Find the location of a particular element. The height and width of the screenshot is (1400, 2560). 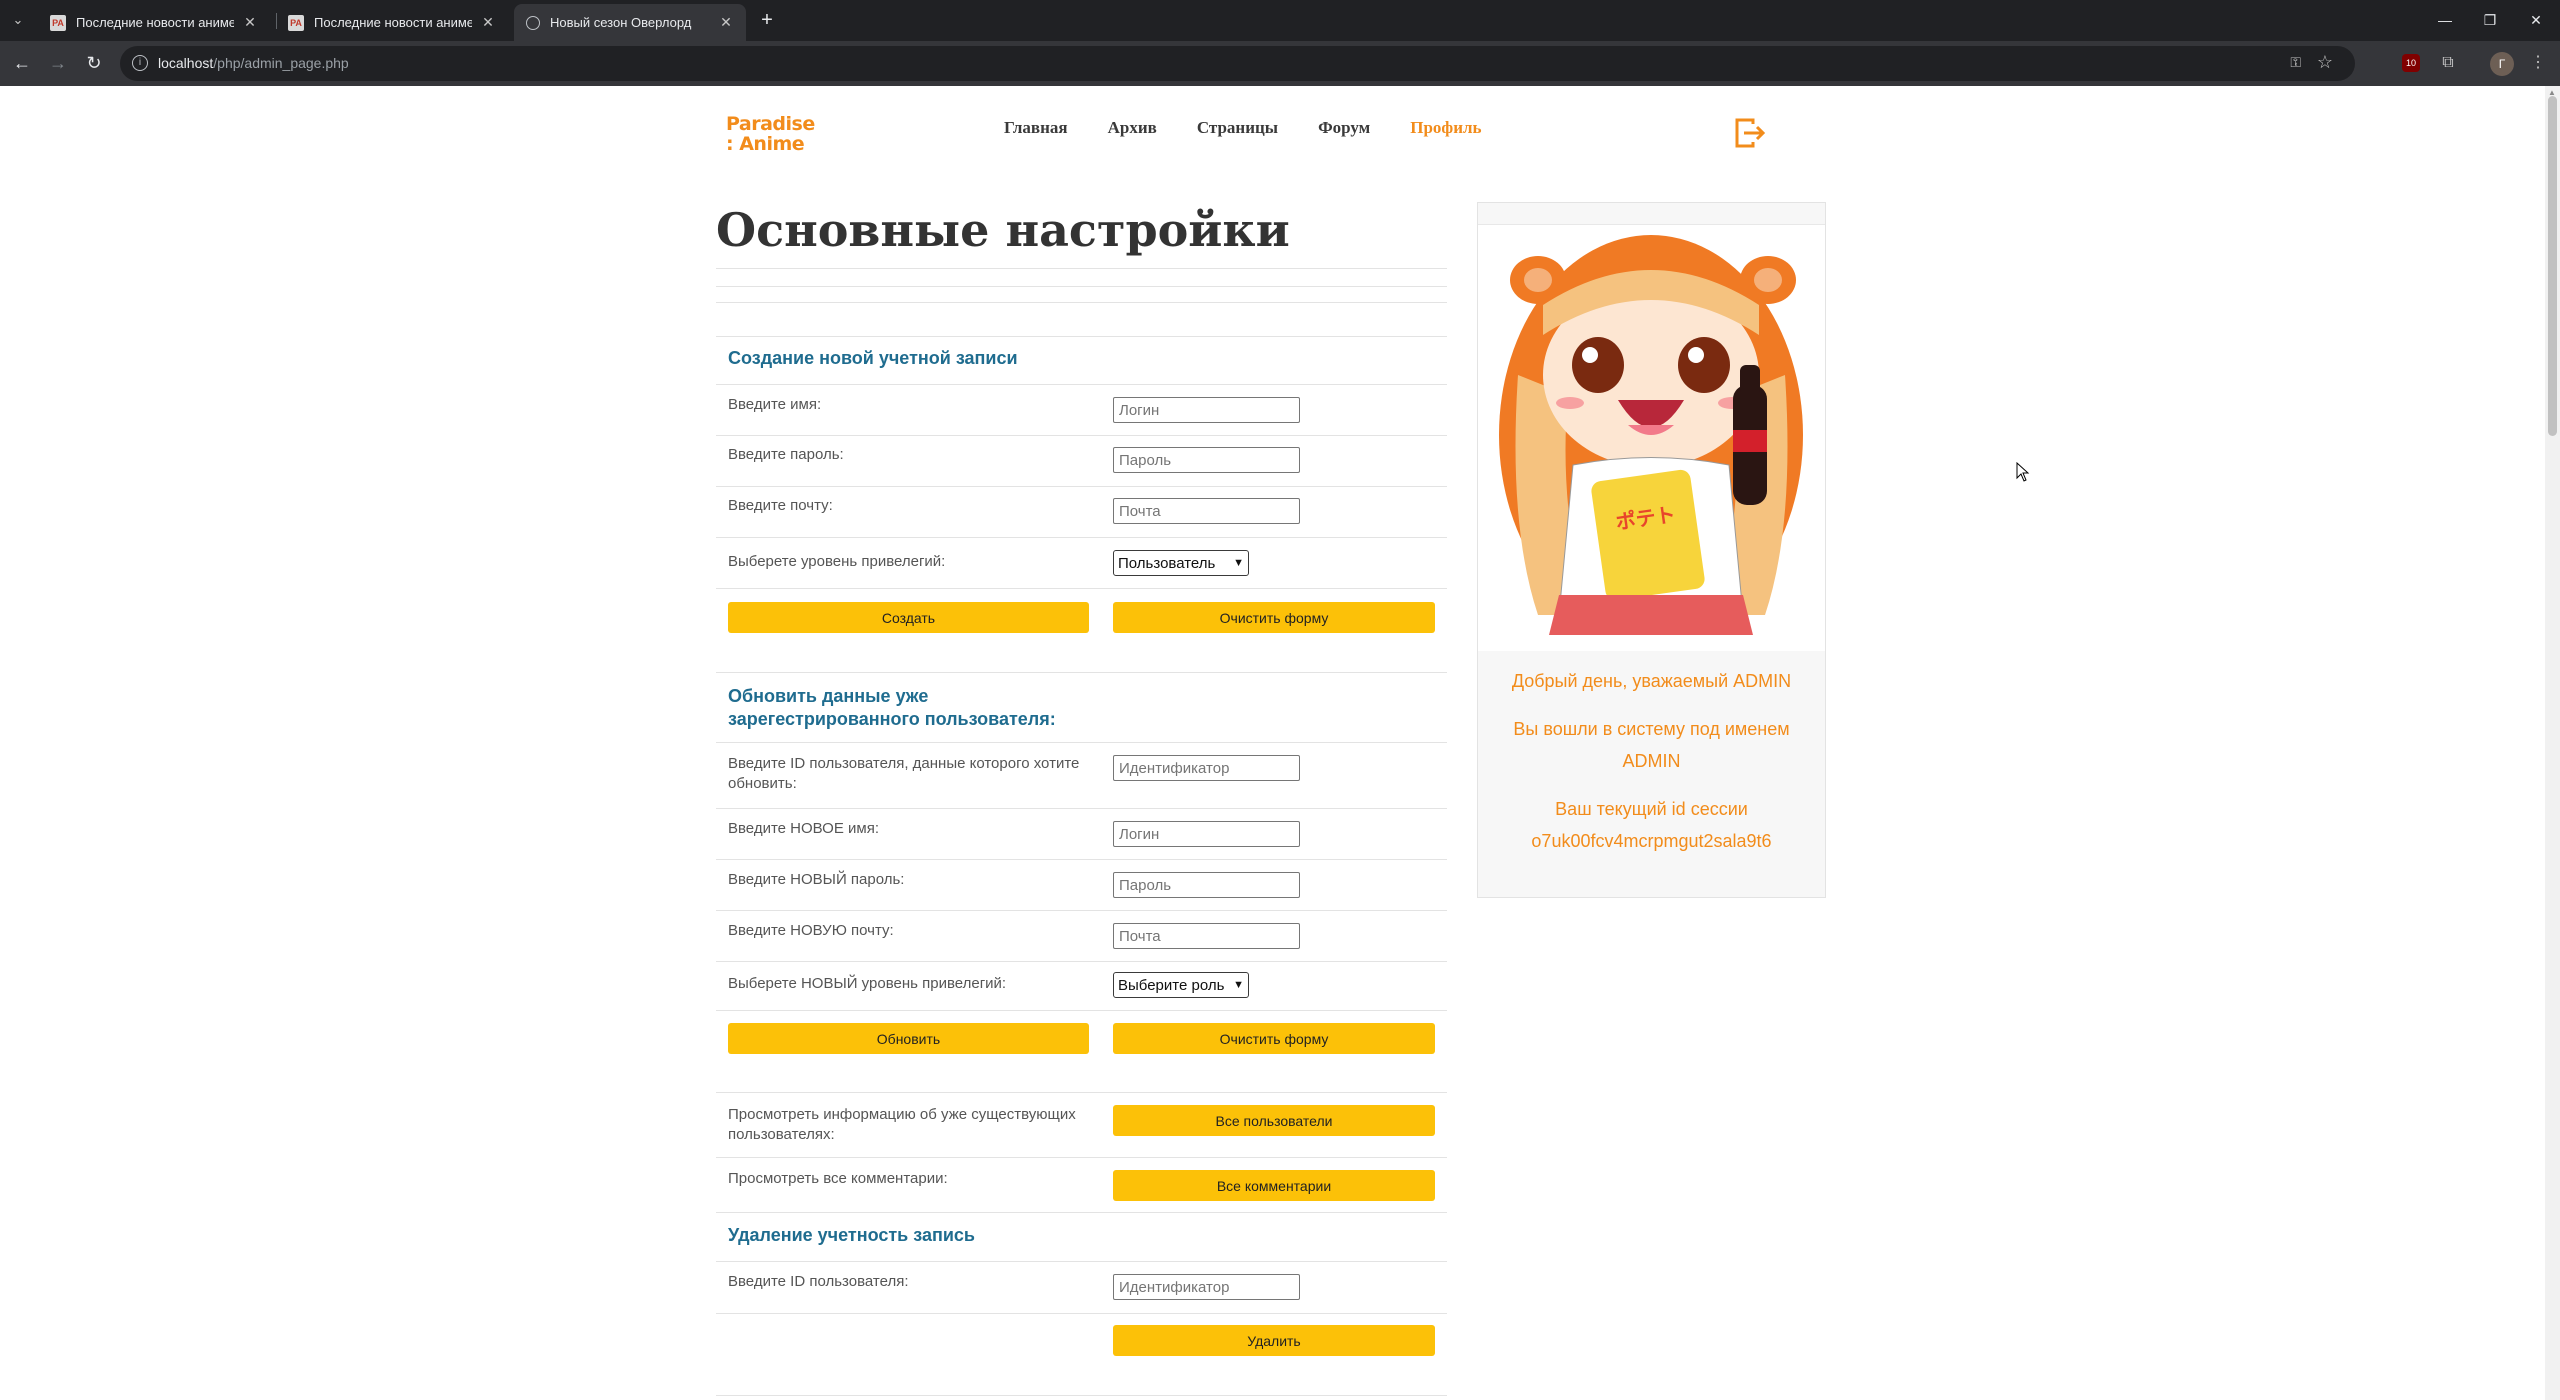

create-password-row: Введите пароль: is located at coordinates (1081, 460).